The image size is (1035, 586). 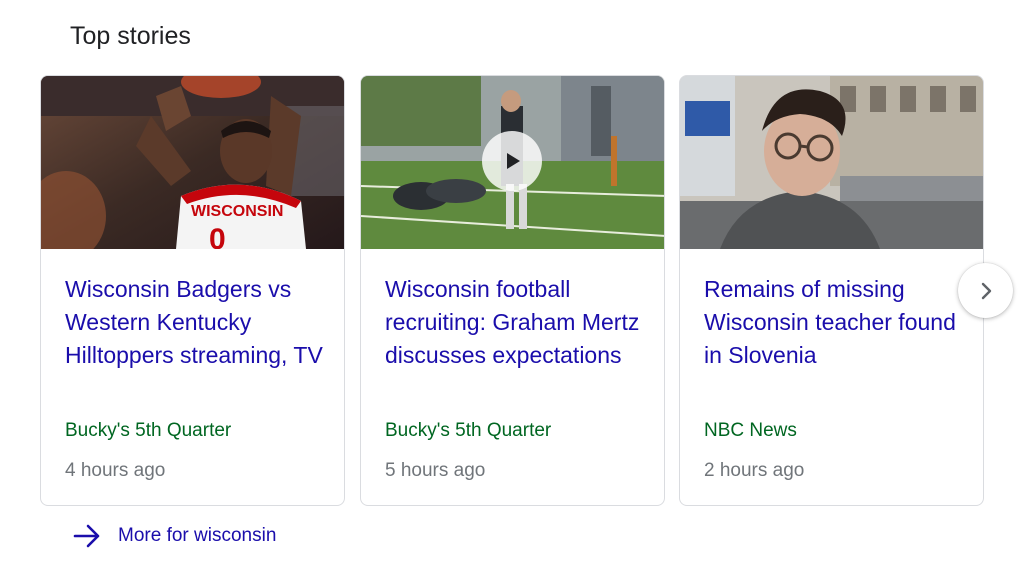 What do you see at coordinates (86, 536) in the screenshot?
I see `arrow-right-icon` at bounding box center [86, 536].